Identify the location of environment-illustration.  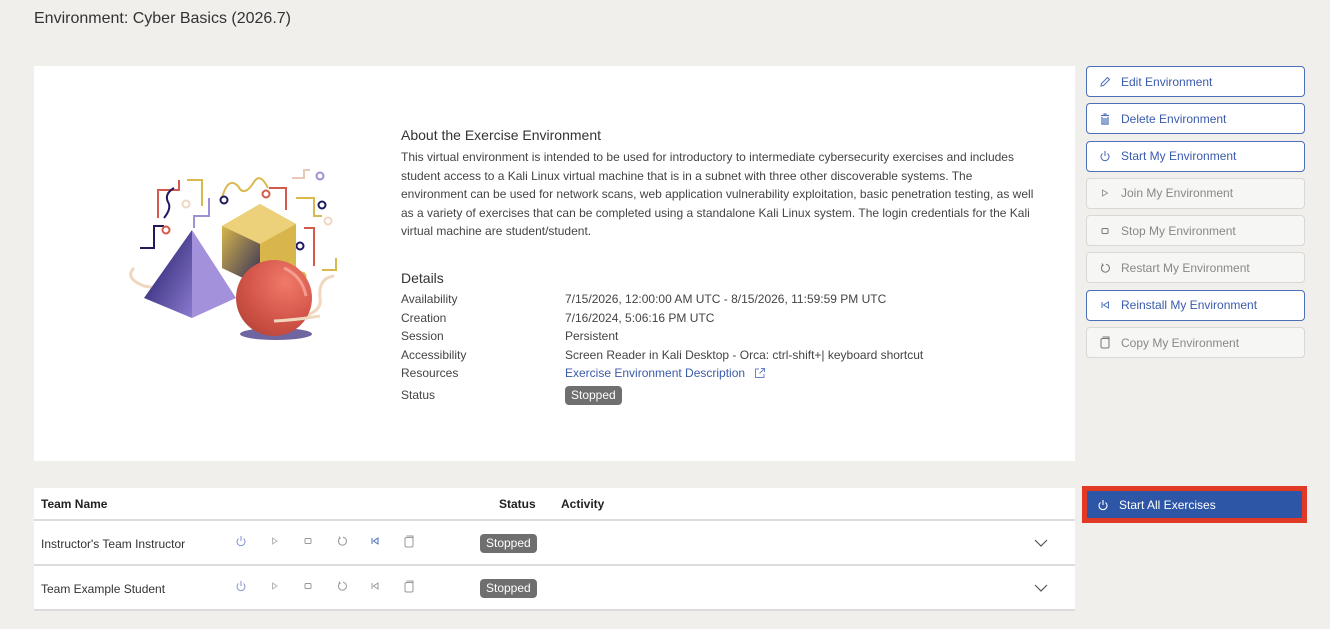
(231, 255).